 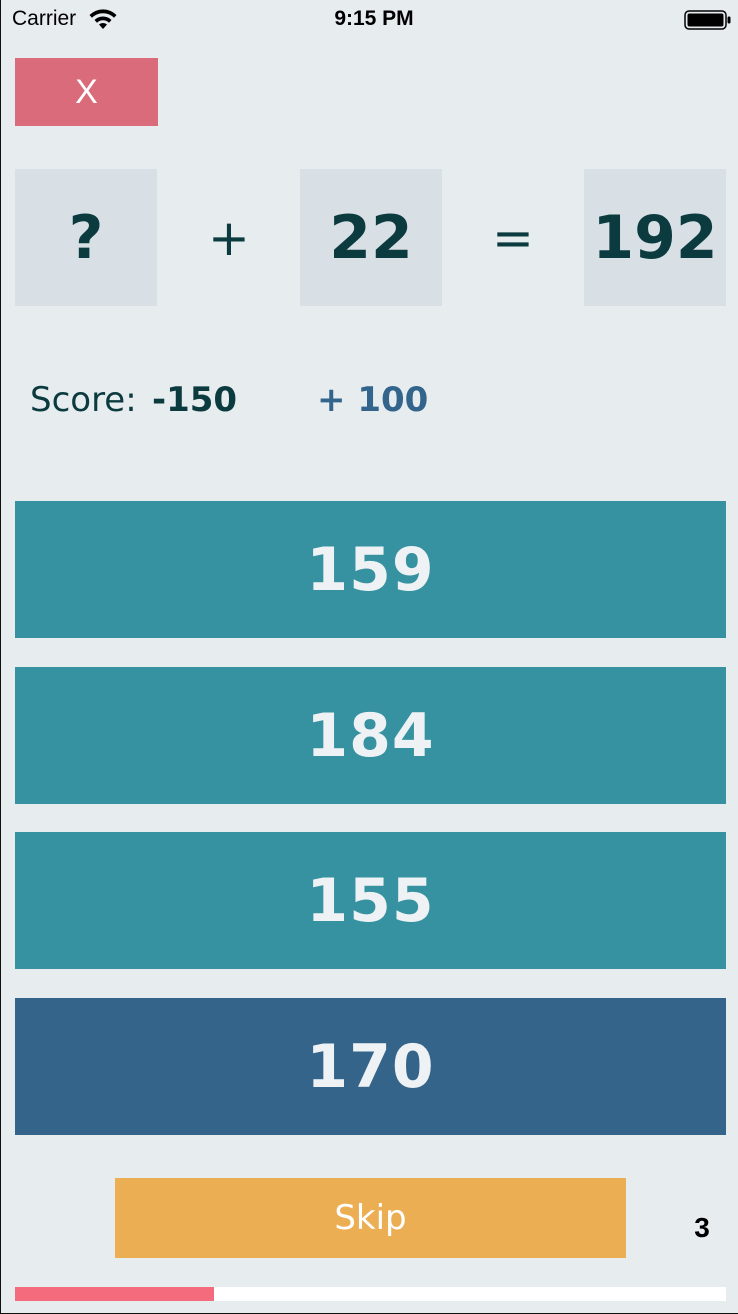 I want to click on equation-operator: +, so click(x=229, y=237).